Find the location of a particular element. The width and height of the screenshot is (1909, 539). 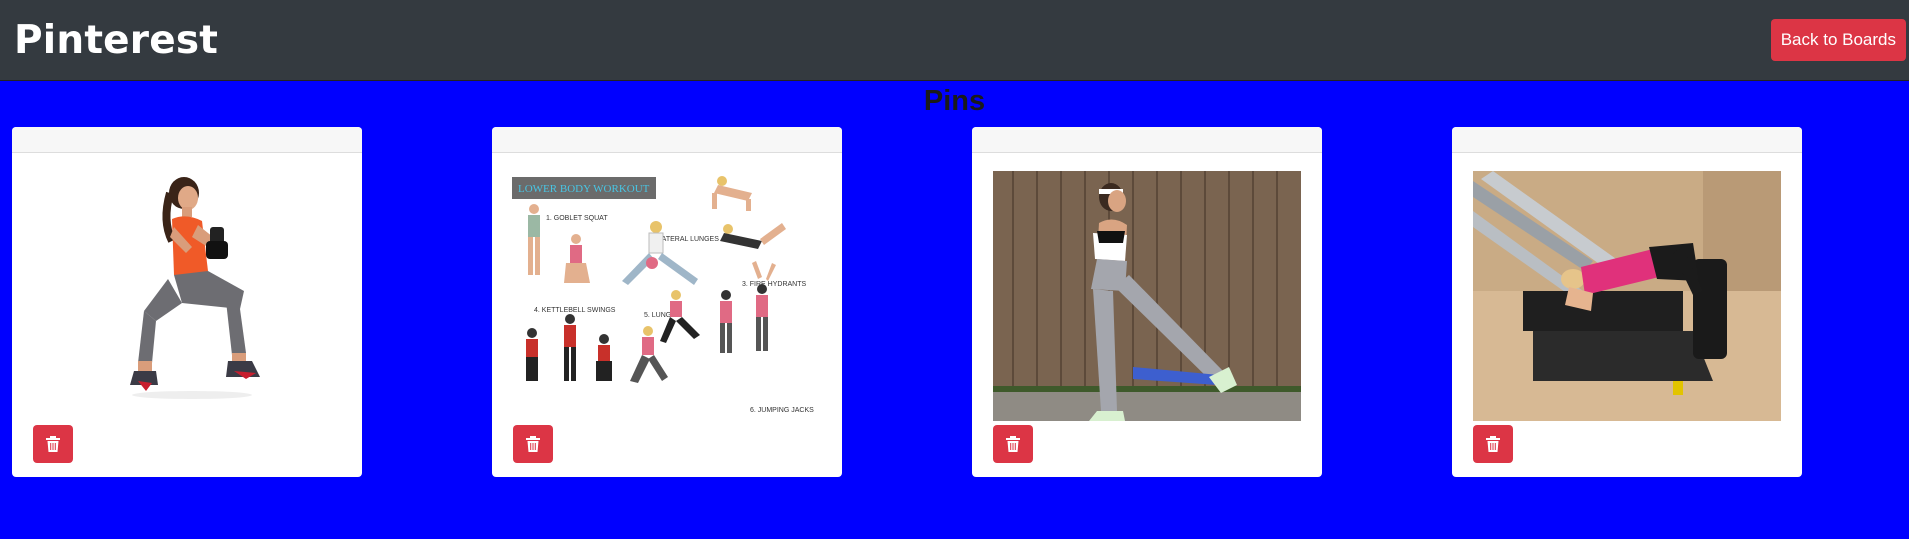

pin-card-reformer-machine is located at coordinates (1627, 302).